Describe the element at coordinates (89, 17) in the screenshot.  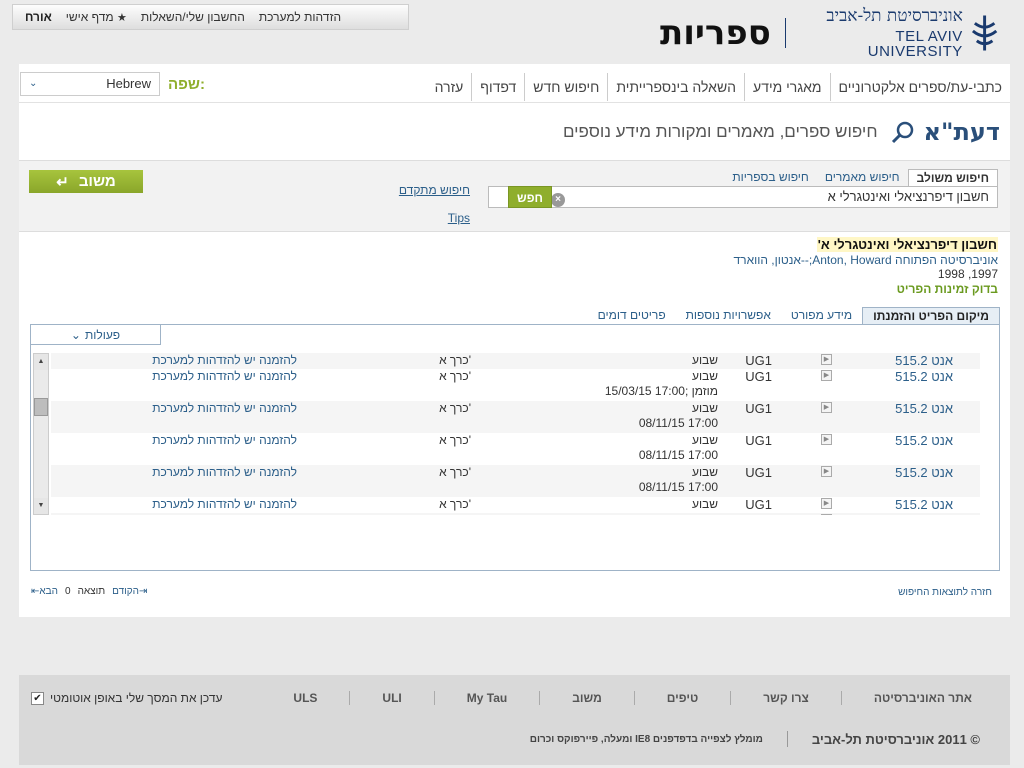
I see `personal-shelf-label: מדף אישי` at that location.